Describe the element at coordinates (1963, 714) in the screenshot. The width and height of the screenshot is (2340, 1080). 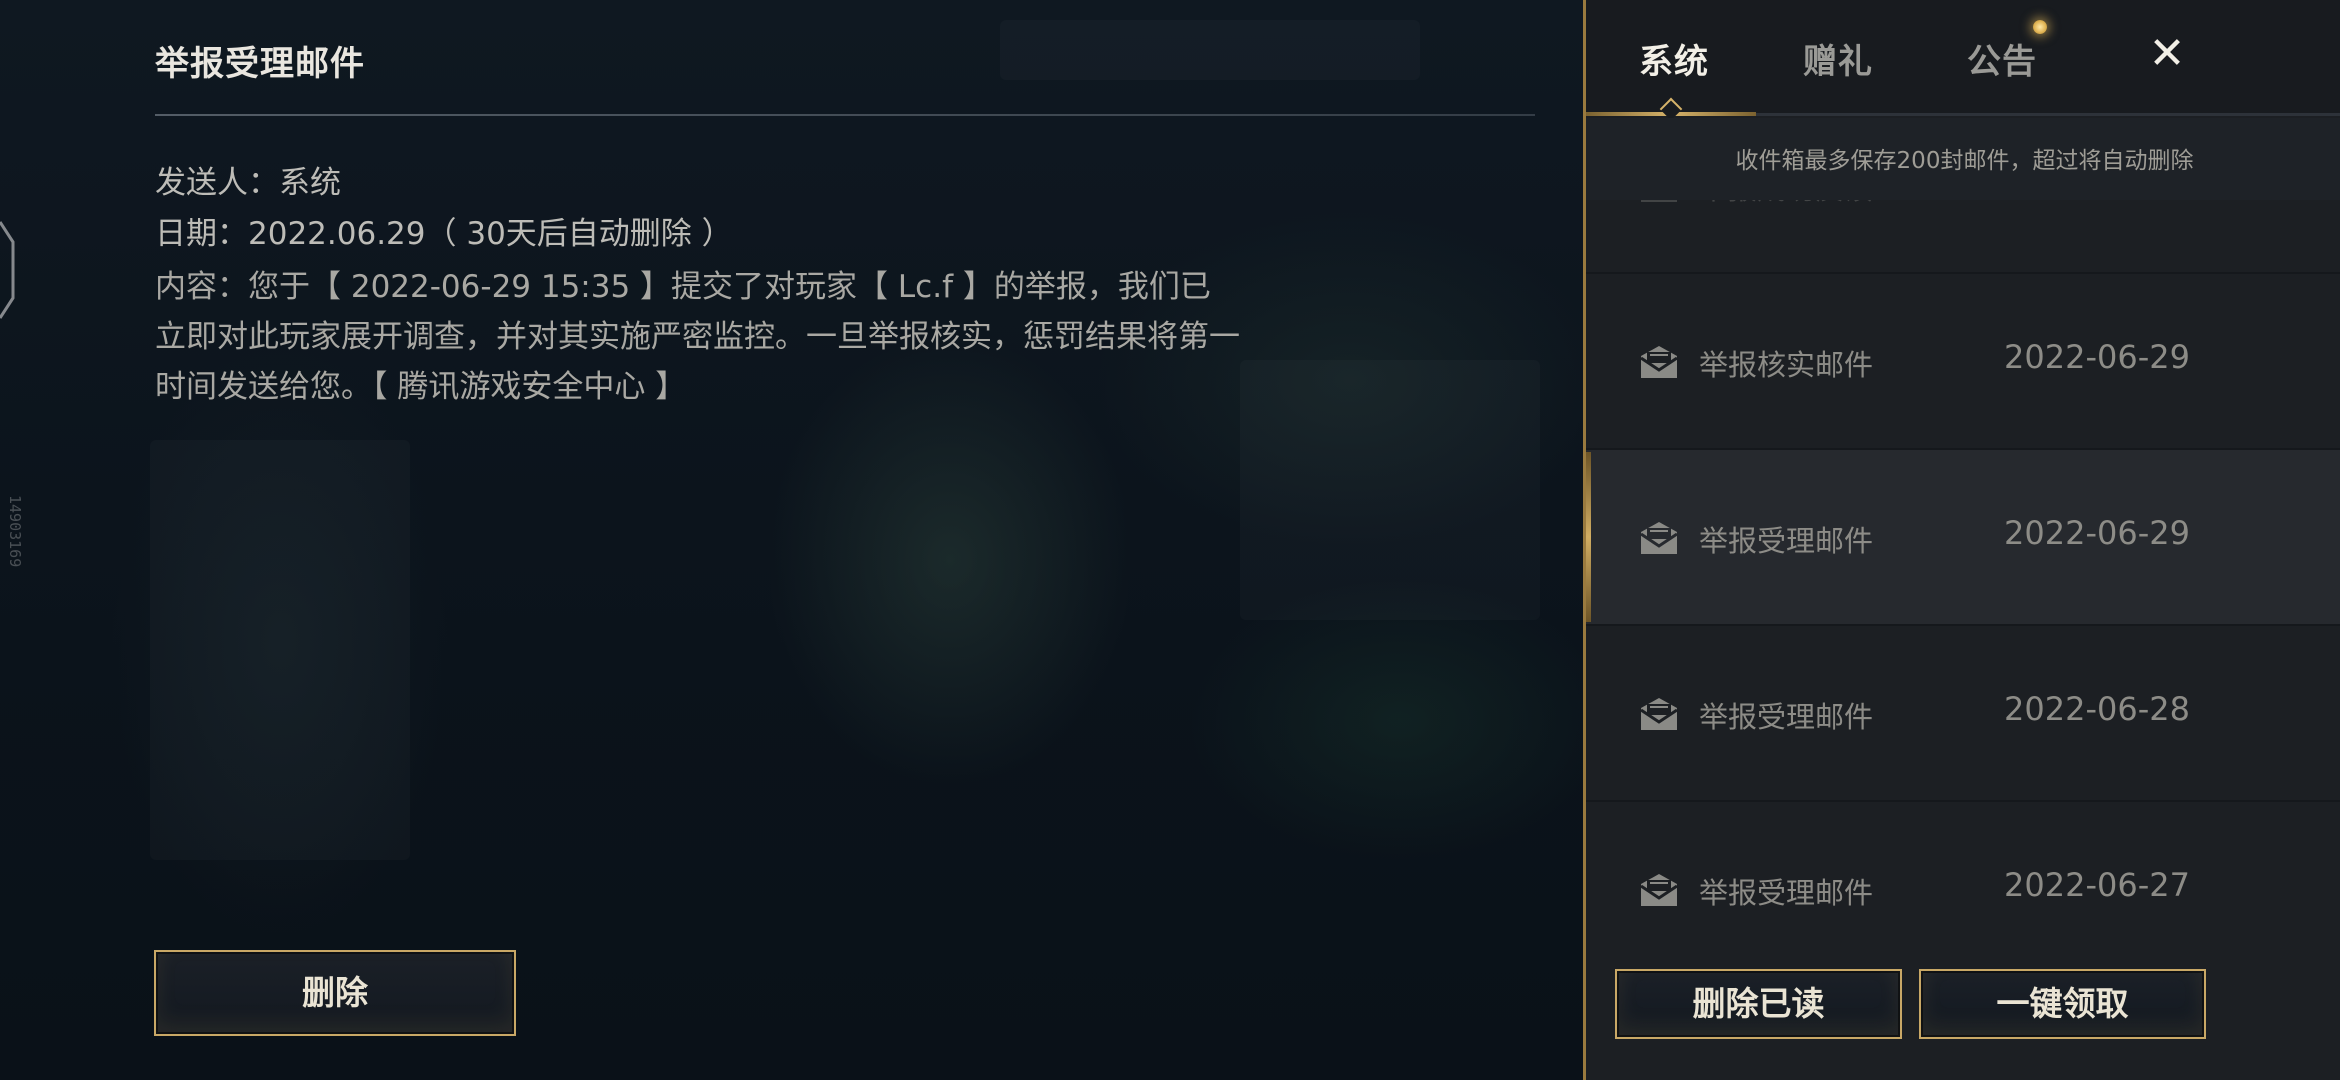
I see `mail-list-item: 举报受理邮件 2022-06-28` at that location.